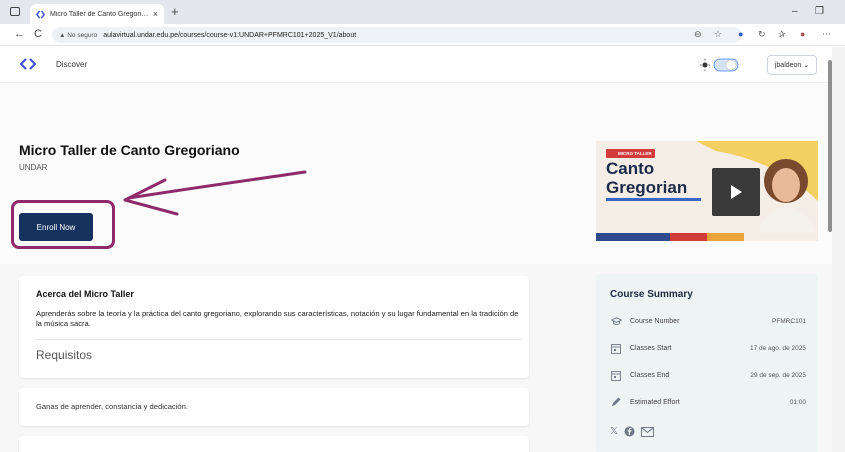  What do you see at coordinates (85, 294) in the screenshot?
I see `about-title: Acerca del Micro Taller` at bounding box center [85, 294].